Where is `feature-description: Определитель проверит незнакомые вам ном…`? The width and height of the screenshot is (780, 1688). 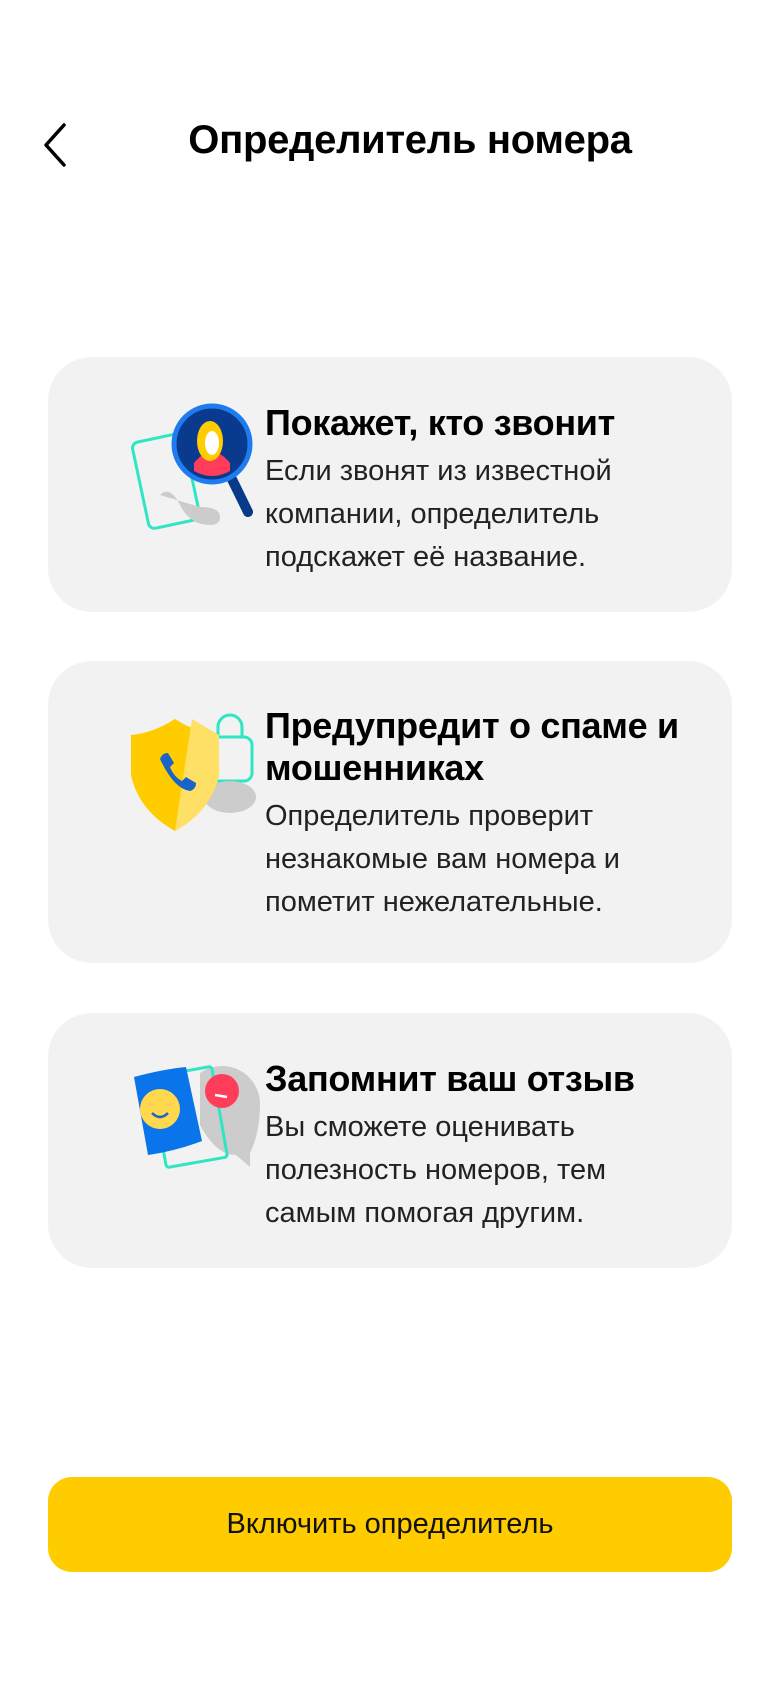
feature-description: Определитель проверит незнакомые вам ном… is located at coordinates (442, 859).